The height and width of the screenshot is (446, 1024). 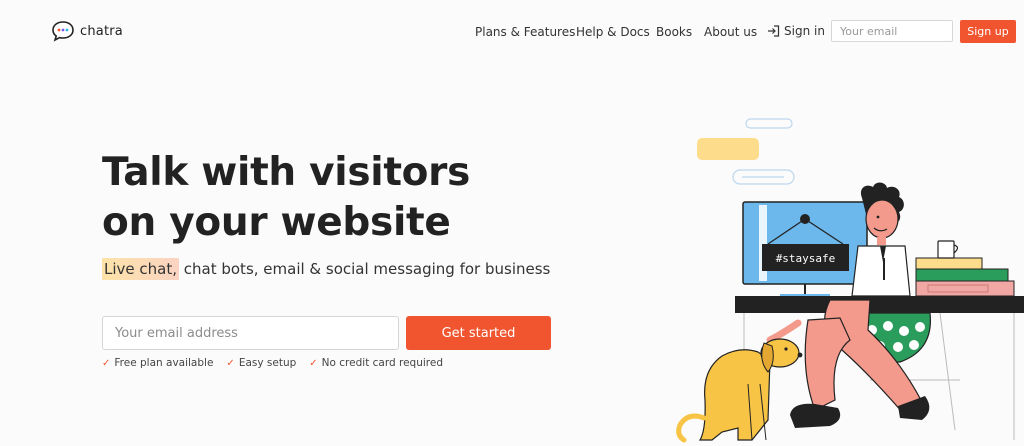 I want to click on subheadline-highlight: Live chat,, so click(x=140, y=269).